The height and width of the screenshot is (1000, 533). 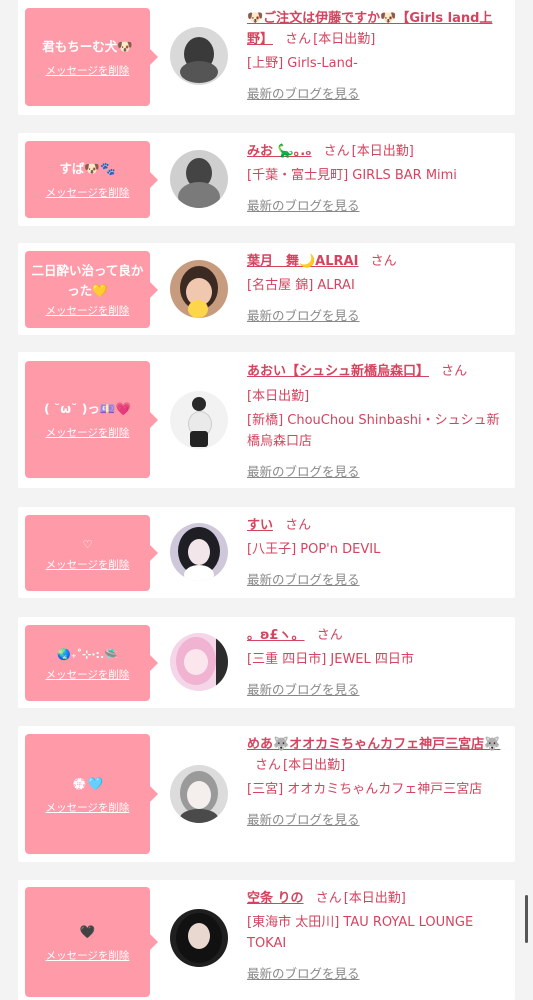 I want to click on message-text: 二日酔い治って良かった💛, so click(x=87, y=280).